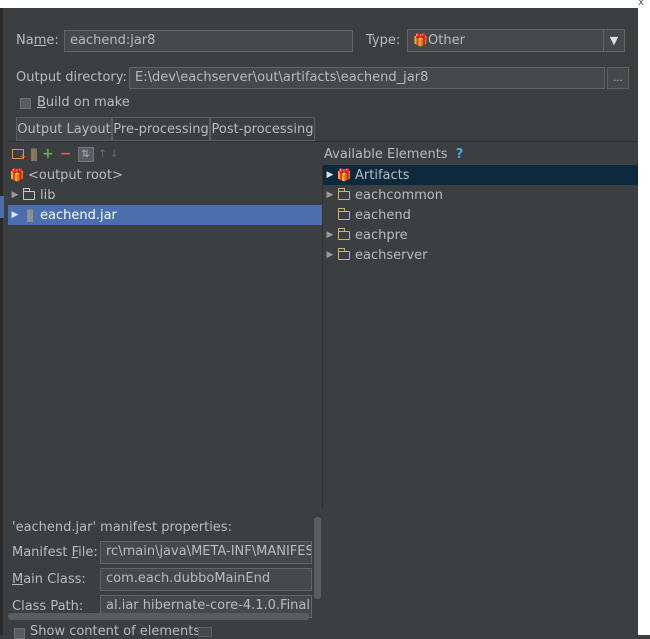 This screenshot has height=639, width=650. I want to click on available-item-eachserver: ▶ eachserver, so click(480, 255).